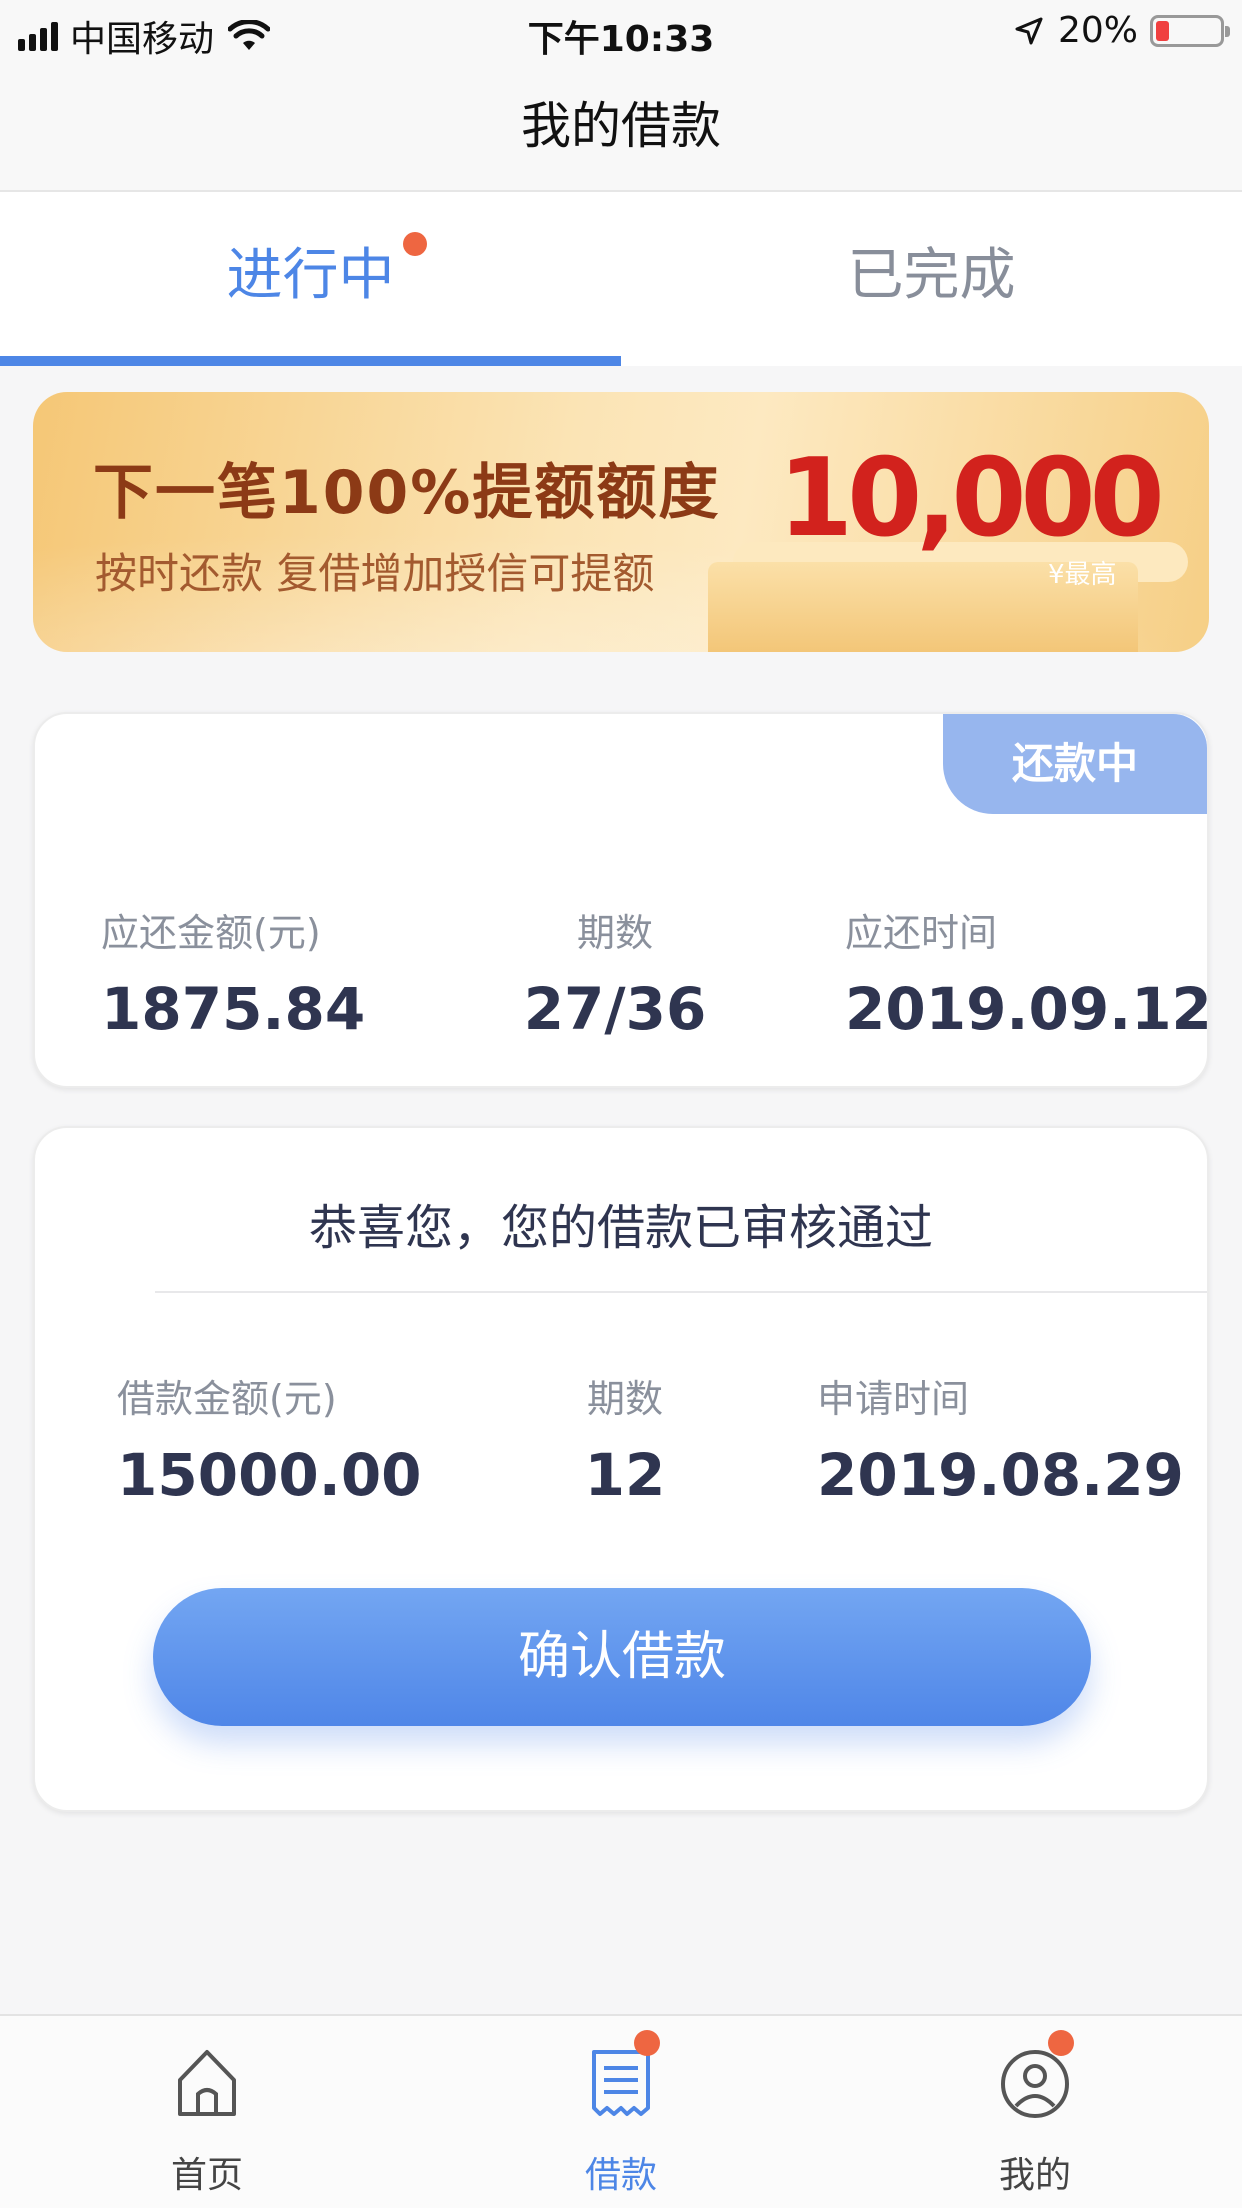  What do you see at coordinates (624, 1399) in the screenshot?
I see `term-label: 期数` at bounding box center [624, 1399].